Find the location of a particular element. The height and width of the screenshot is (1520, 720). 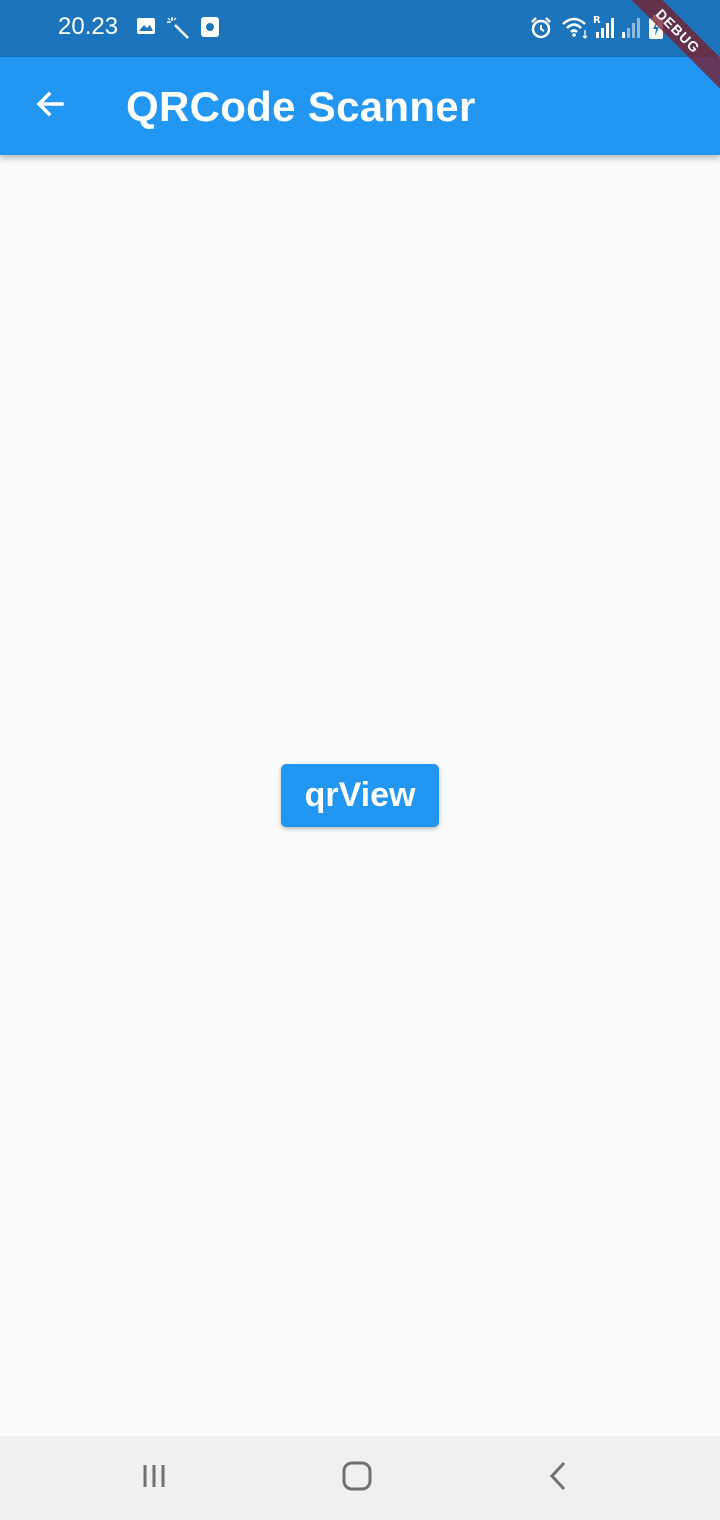

svg-text: R is located at coordinates (597, 20).